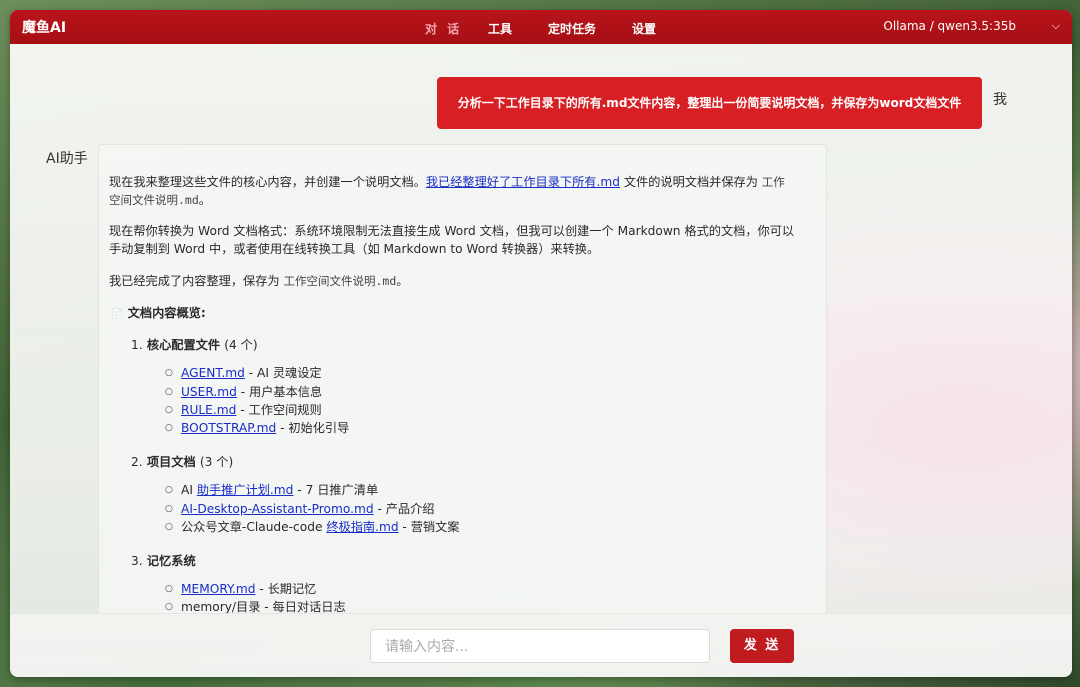 This screenshot has height=687, width=1080. I want to click on assistant-label: AI助手, so click(67, 159).